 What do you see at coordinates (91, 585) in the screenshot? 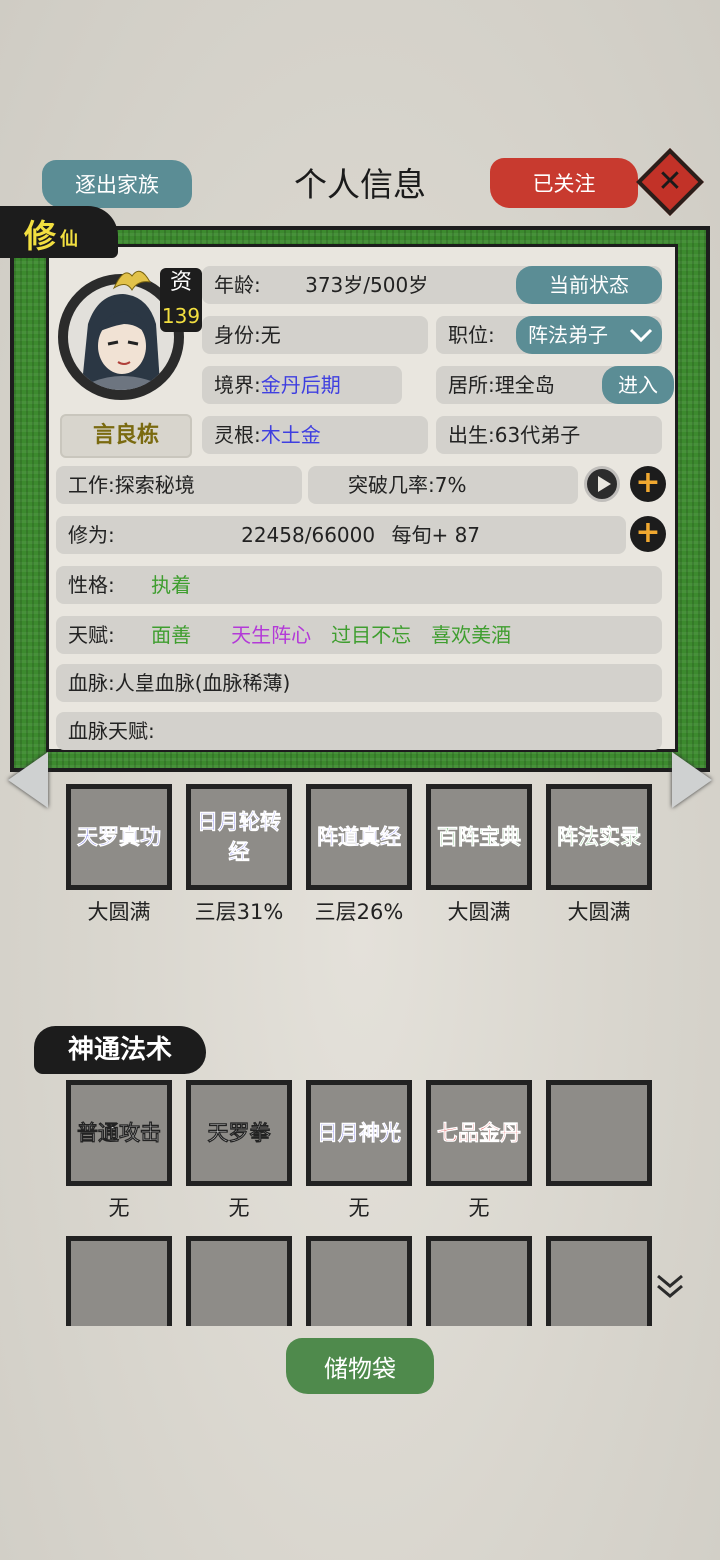
I see `personality-label: 性格:` at bounding box center [91, 585].